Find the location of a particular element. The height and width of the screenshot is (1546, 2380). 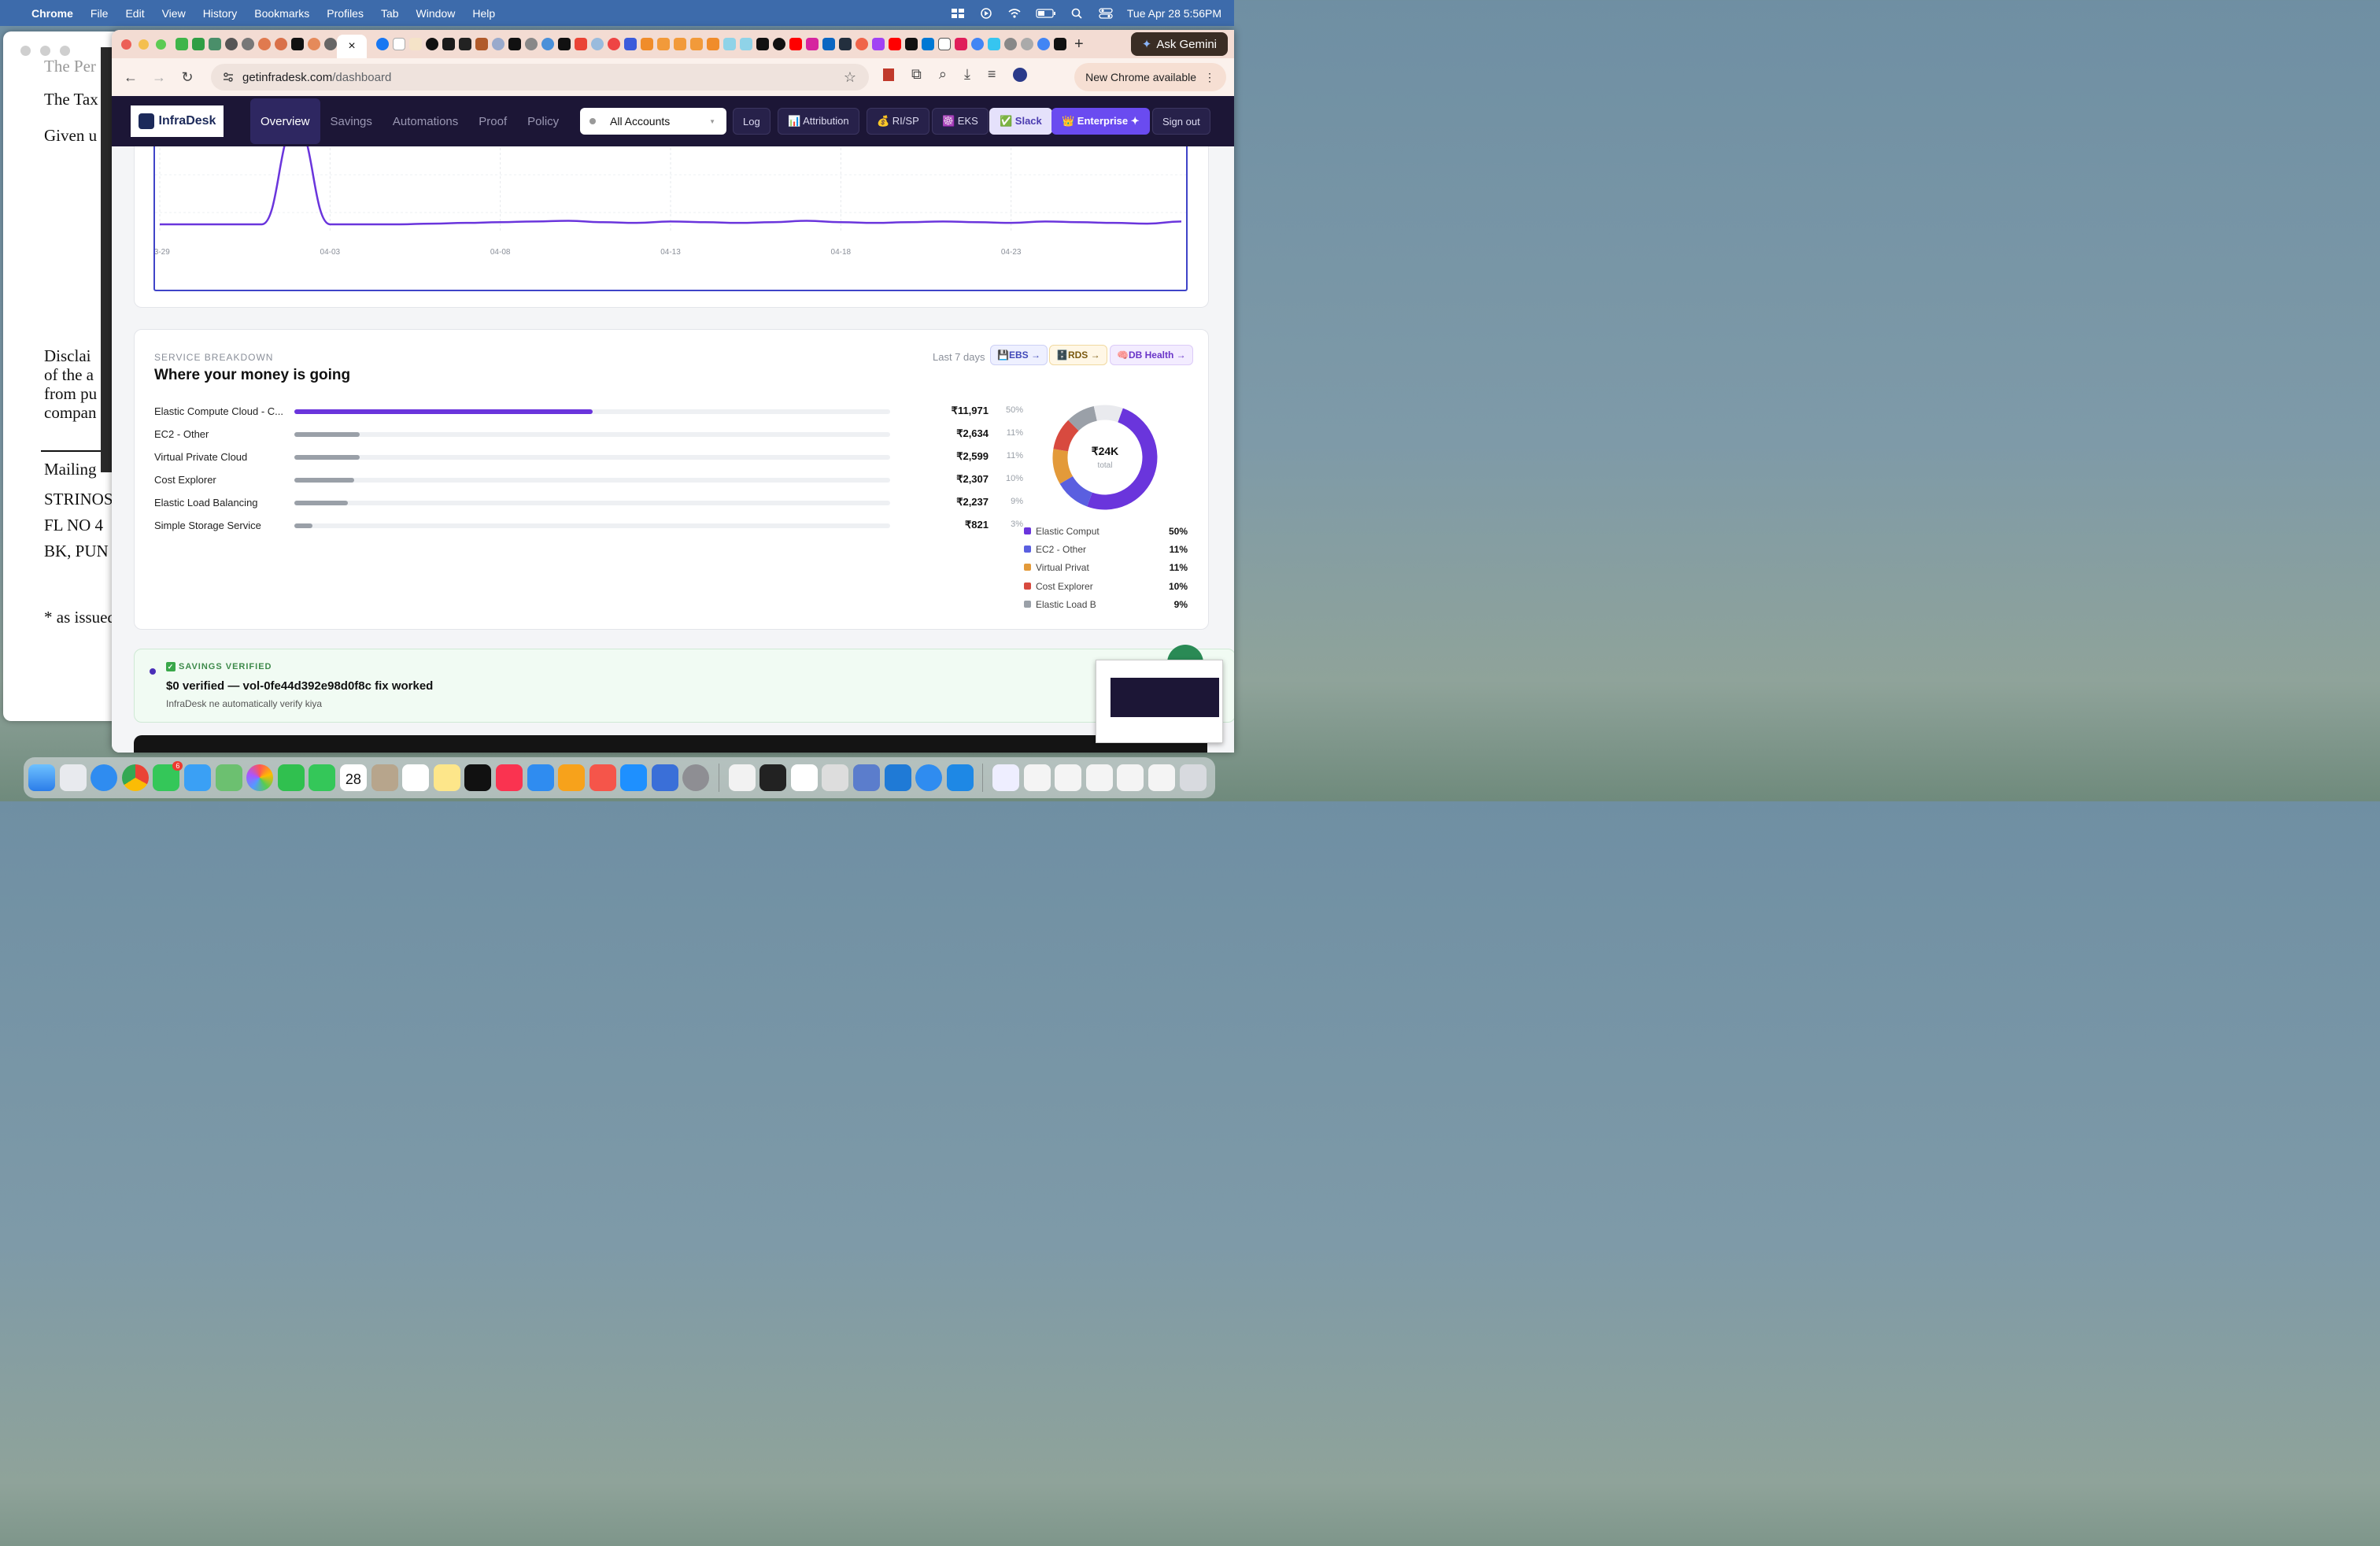

more-menu-icon: ⋮ is located at coordinates (1209, 78).